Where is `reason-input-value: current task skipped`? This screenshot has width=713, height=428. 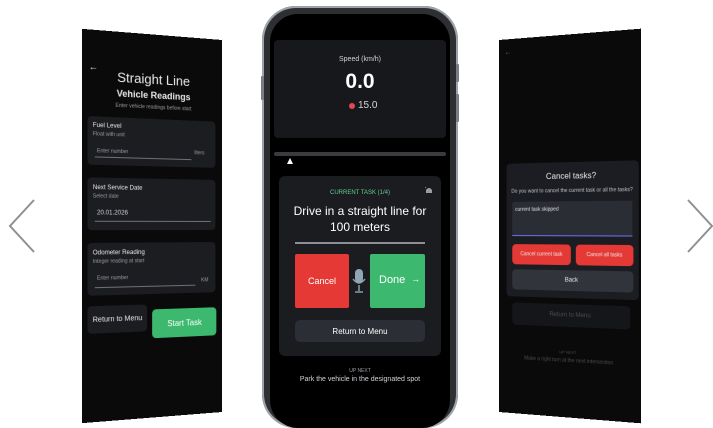
reason-input-value: current task skipped is located at coordinates (537, 209).